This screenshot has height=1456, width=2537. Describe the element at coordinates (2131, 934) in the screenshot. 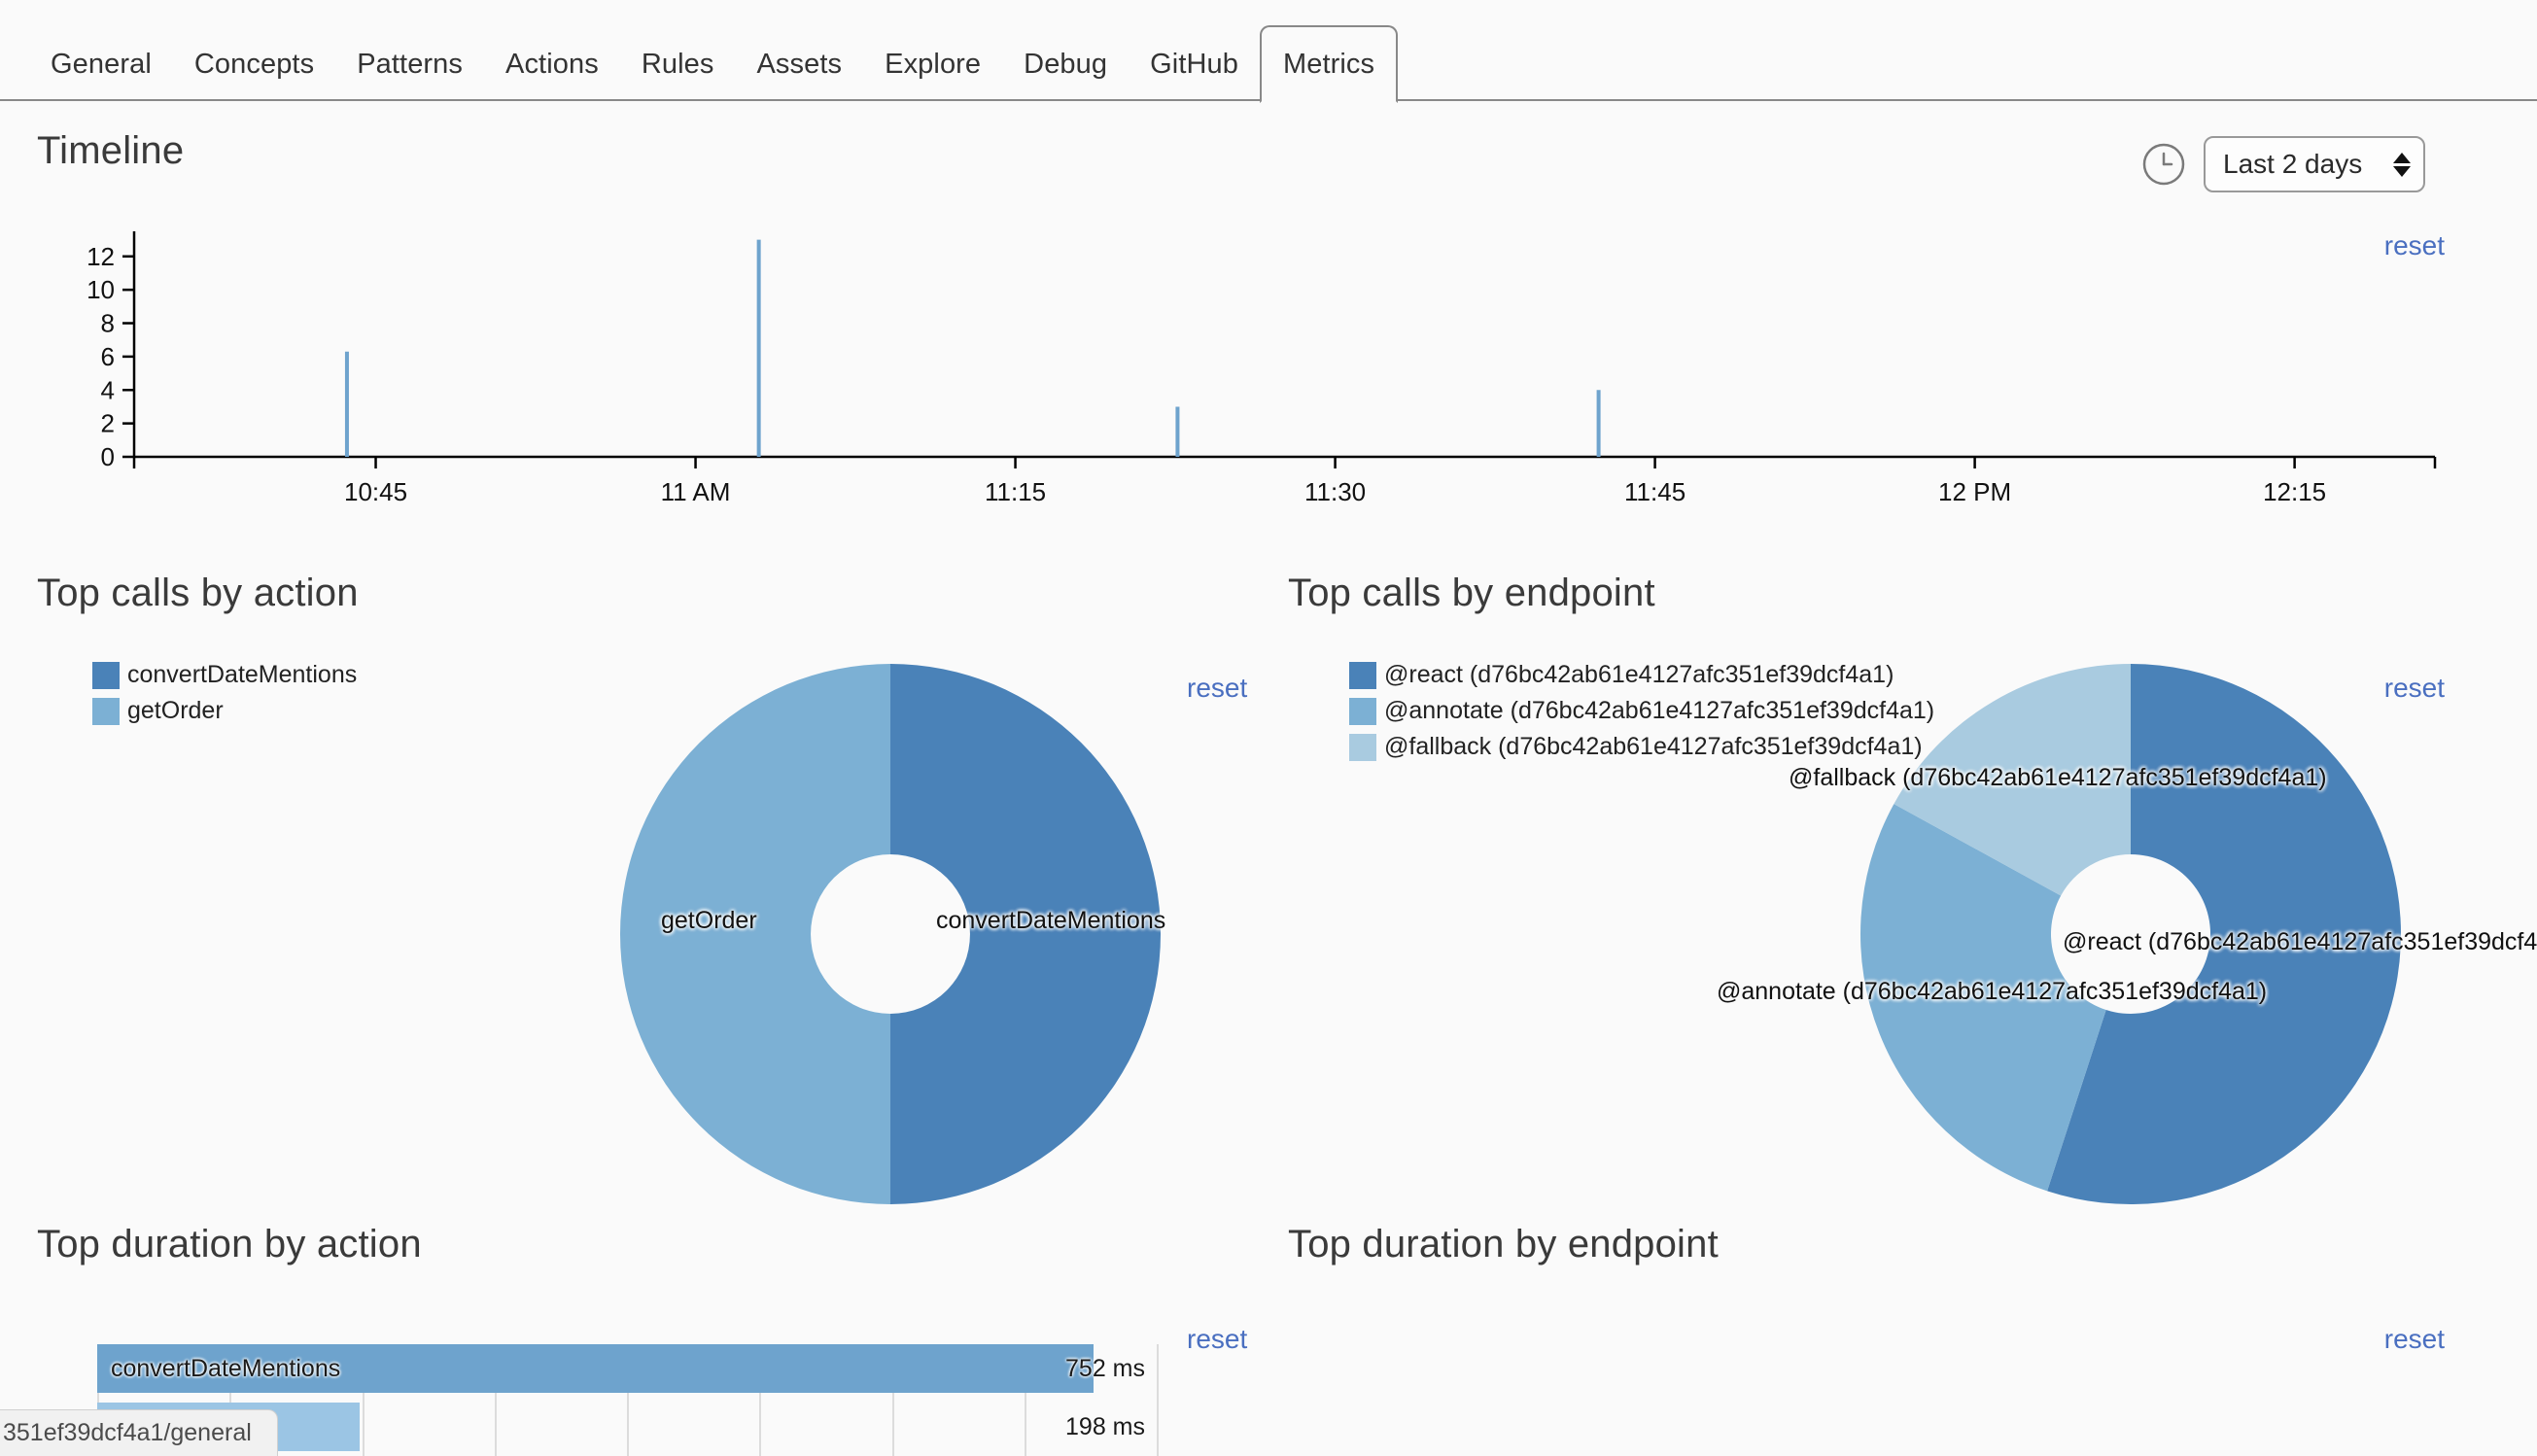

I see `top-calls-by-endpoint-donut` at that location.